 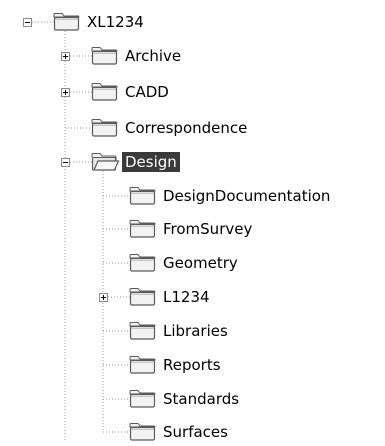 I want to click on tree-node-label: CADD, so click(x=147, y=92).